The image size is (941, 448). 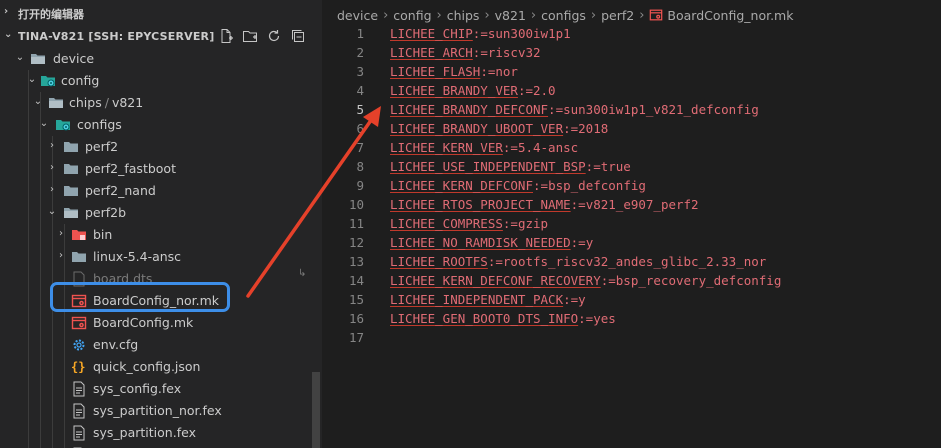 What do you see at coordinates (161, 37) in the screenshot?
I see `workspace-header: ⌄ TINA-V821 [SSH: EPYCSERVER]` at bounding box center [161, 37].